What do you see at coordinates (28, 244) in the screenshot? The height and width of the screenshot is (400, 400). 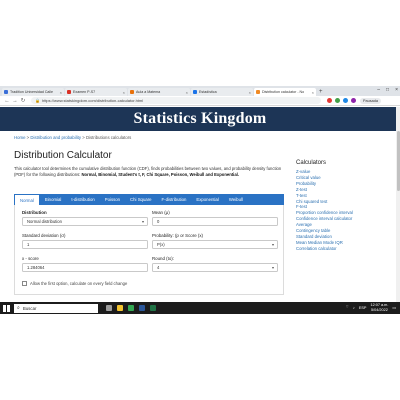 I see `sd-value: 1` at bounding box center [28, 244].